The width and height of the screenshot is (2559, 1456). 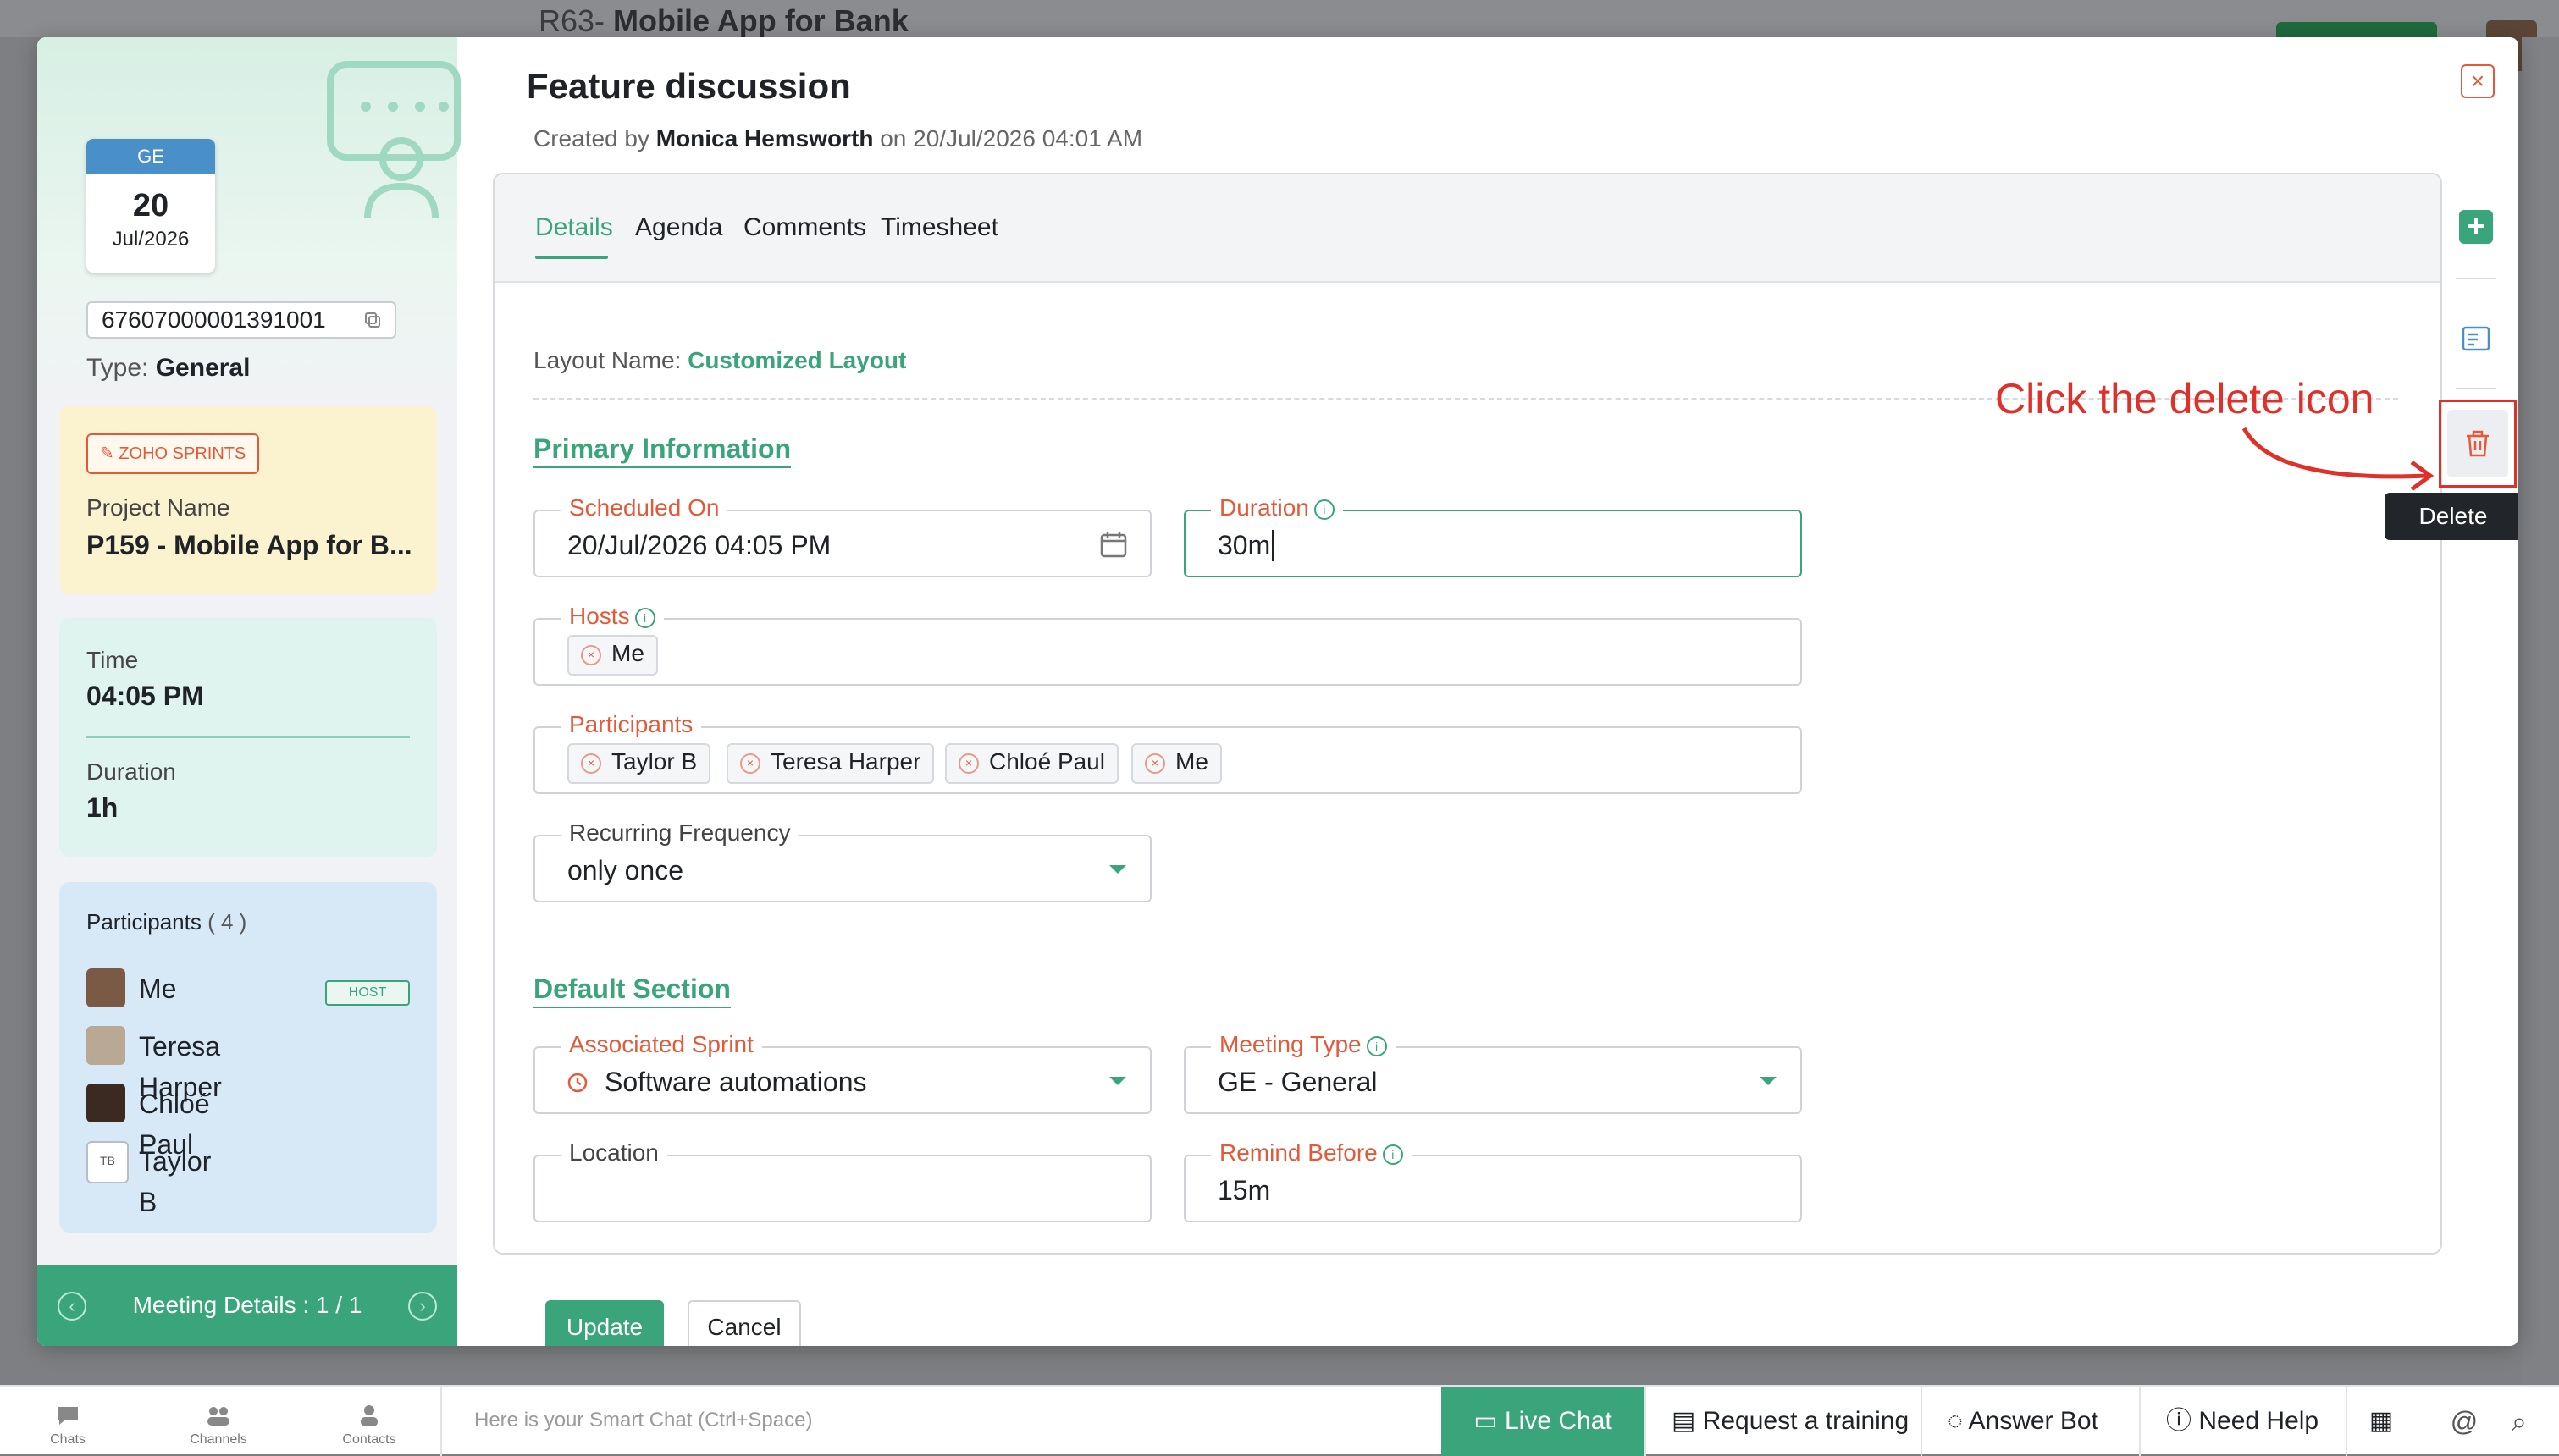 I want to click on training-icon: ▤, so click(x=1684, y=1421).